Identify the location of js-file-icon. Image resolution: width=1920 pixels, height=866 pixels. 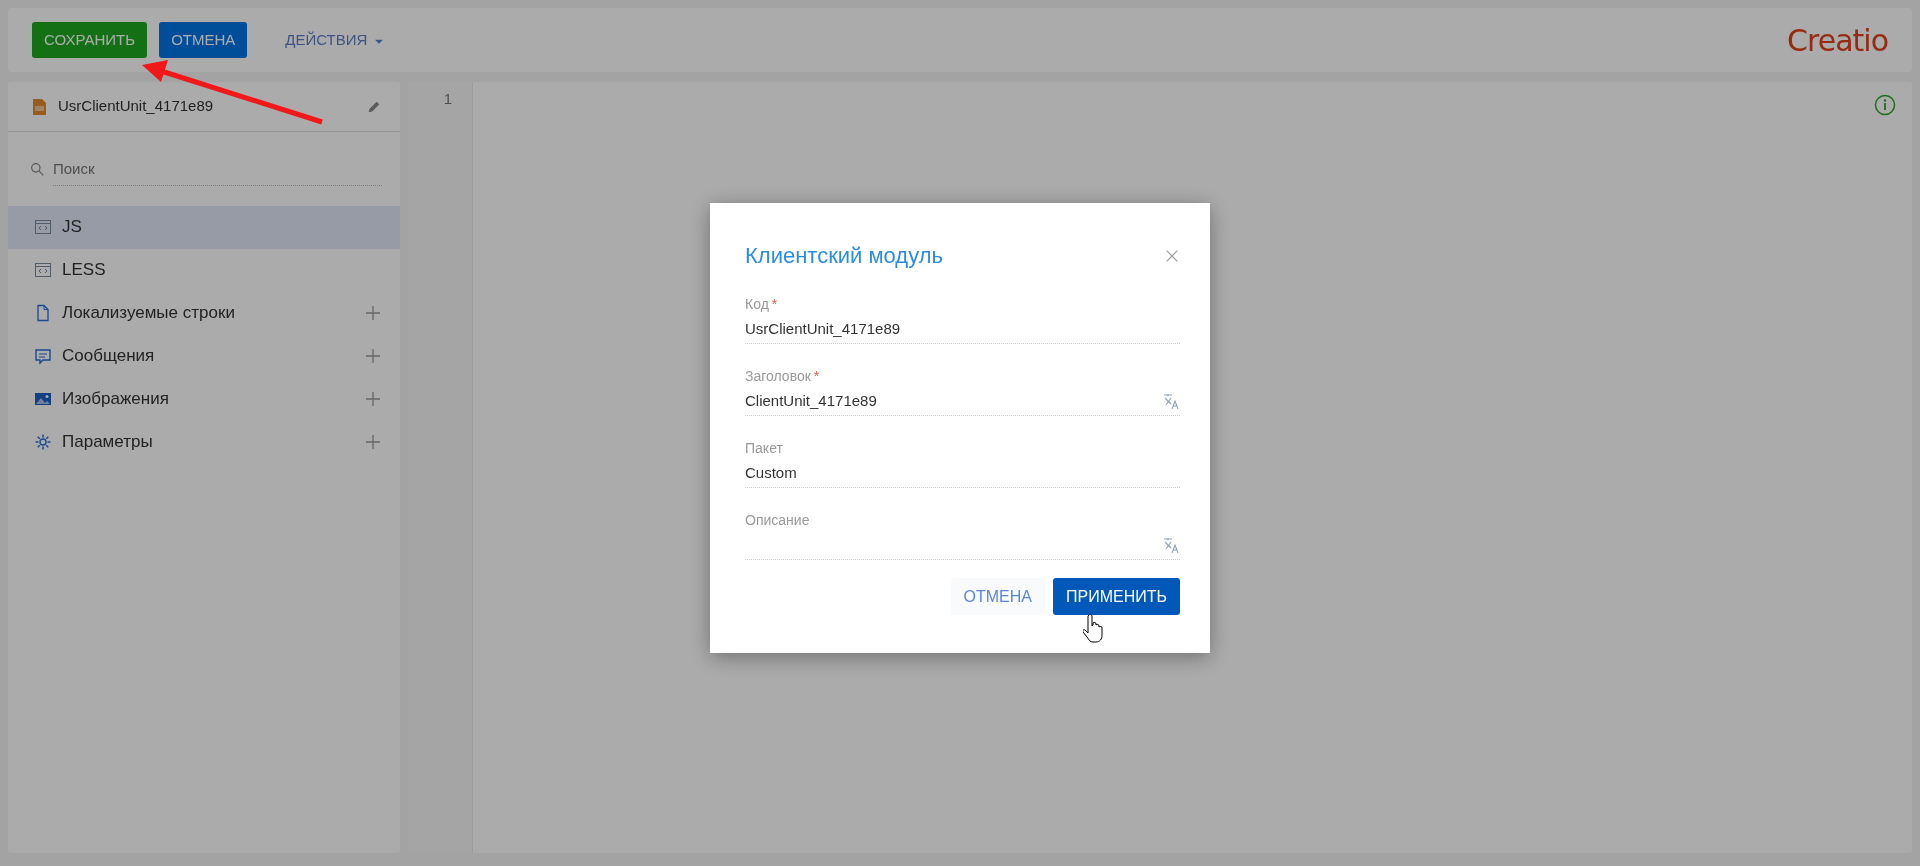
(39, 106).